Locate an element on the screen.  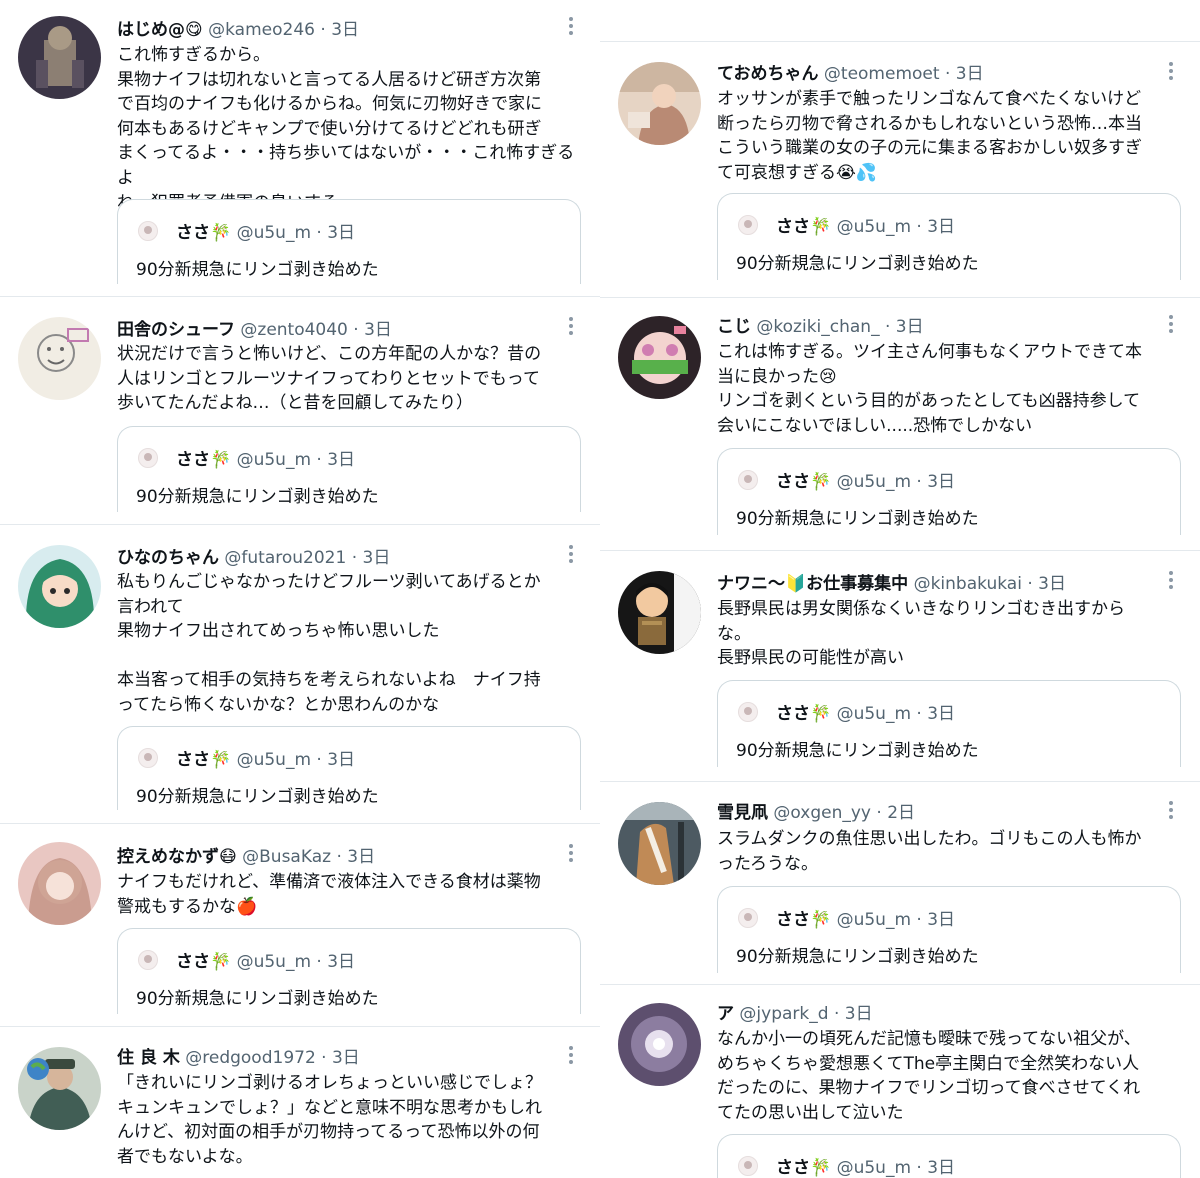
handle: @kameo246 is located at coordinates (261, 30).